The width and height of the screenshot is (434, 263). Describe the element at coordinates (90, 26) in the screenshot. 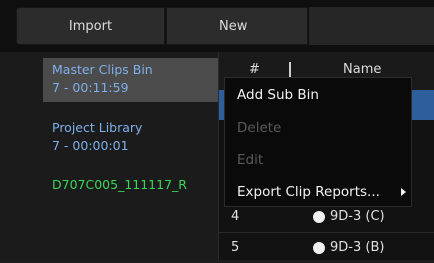

I see `import-button: Import` at that location.